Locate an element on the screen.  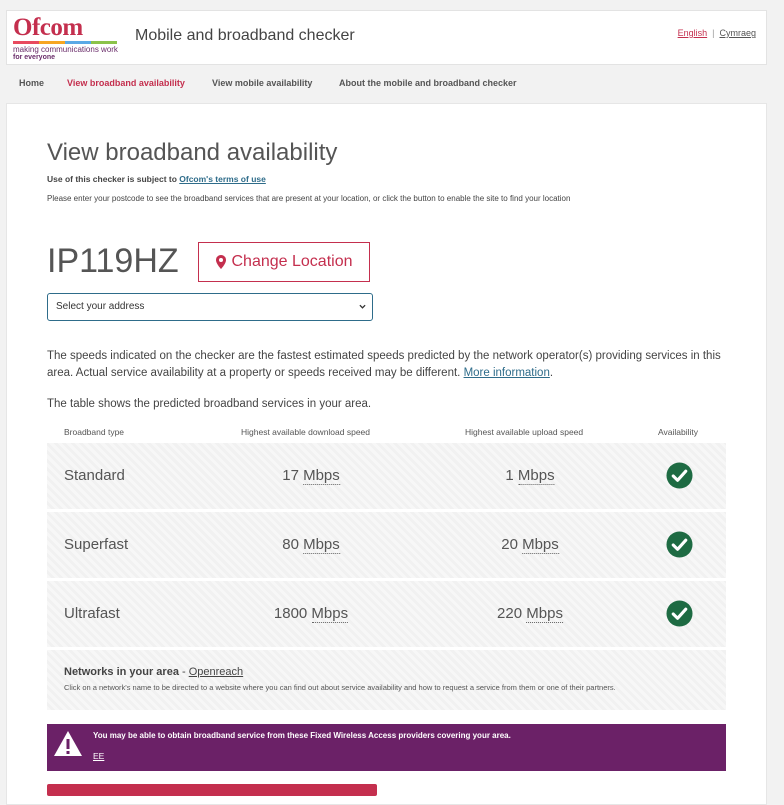
table-row: Standard 17 Mbps 1 Mbps is located at coordinates (386, 476).